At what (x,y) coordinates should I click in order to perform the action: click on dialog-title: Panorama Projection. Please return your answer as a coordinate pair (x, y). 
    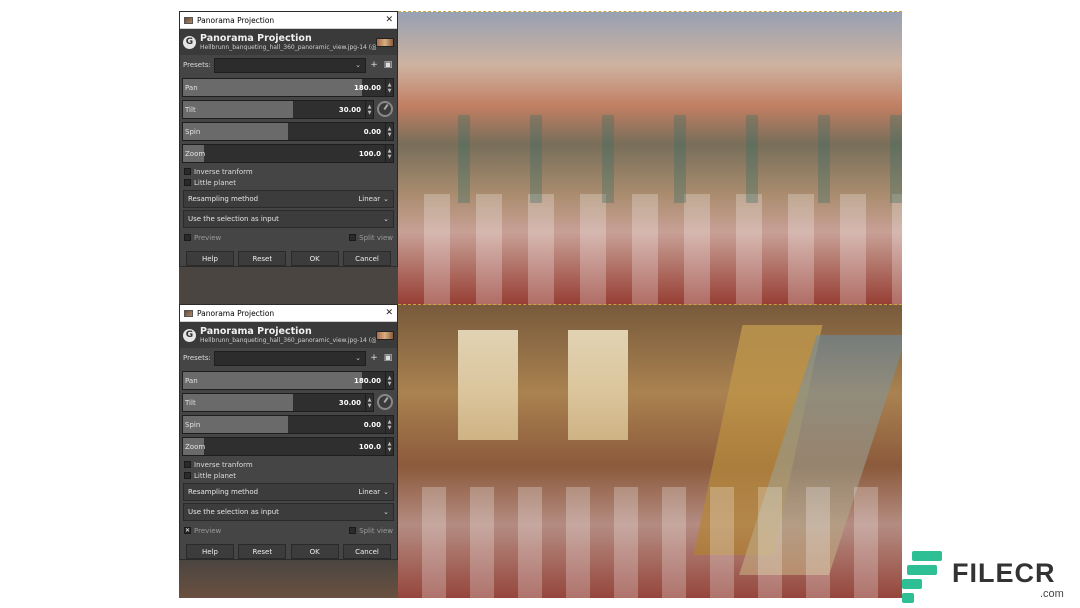
    Looking at the image, I should click on (236, 20).